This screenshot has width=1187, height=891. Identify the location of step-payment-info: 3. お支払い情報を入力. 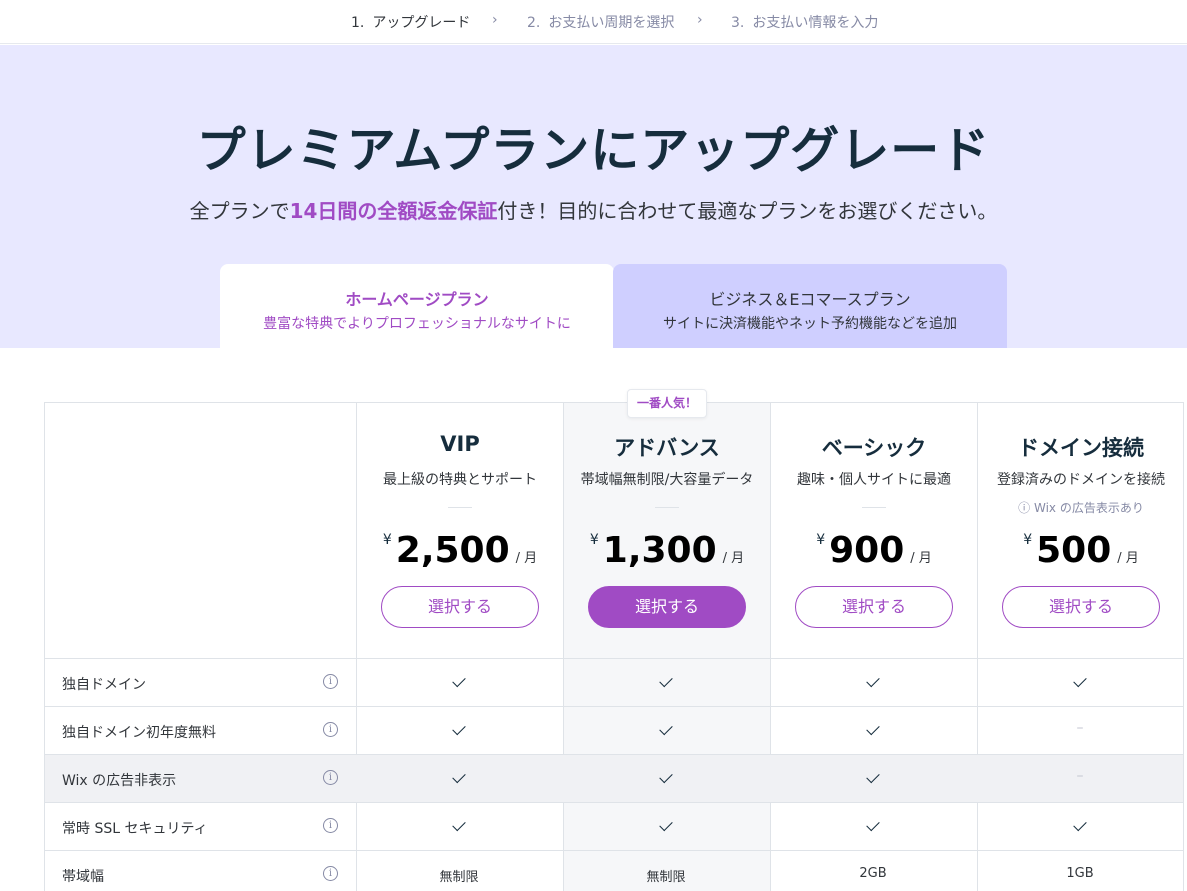
(805, 23).